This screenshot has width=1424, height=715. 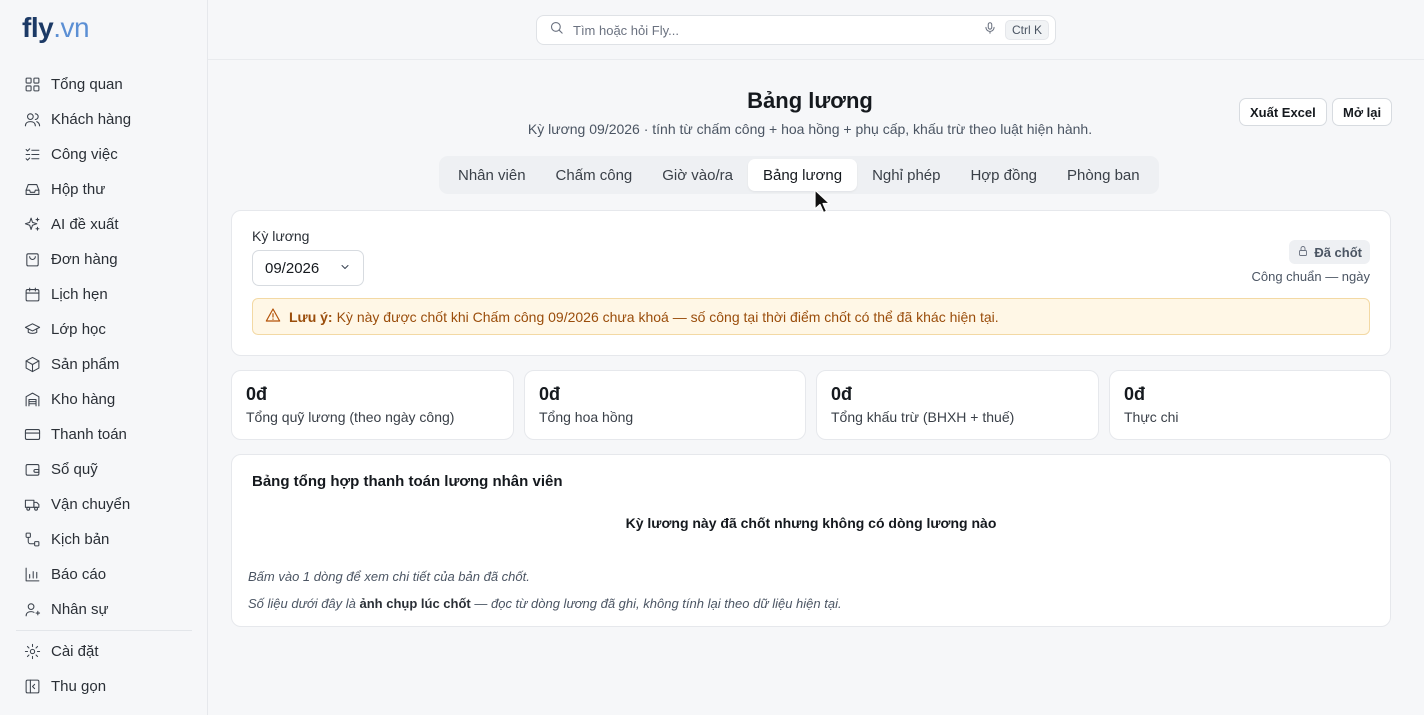 What do you see at coordinates (38, 27) in the screenshot?
I see `brand-name: fly` at bounding box center [38, 27].